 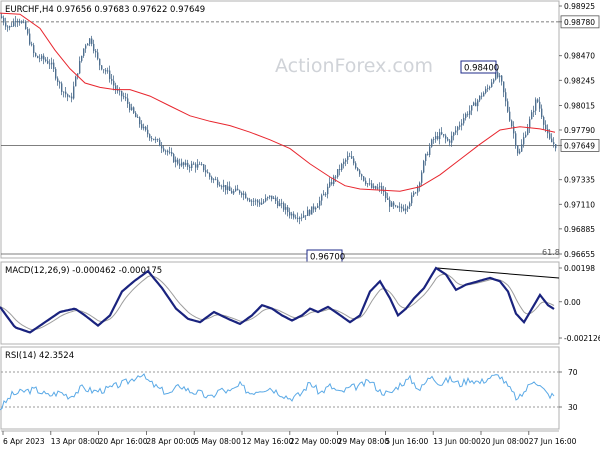 I want to click on macd-tick-label: -0.002126, so click(x=582, y=338).